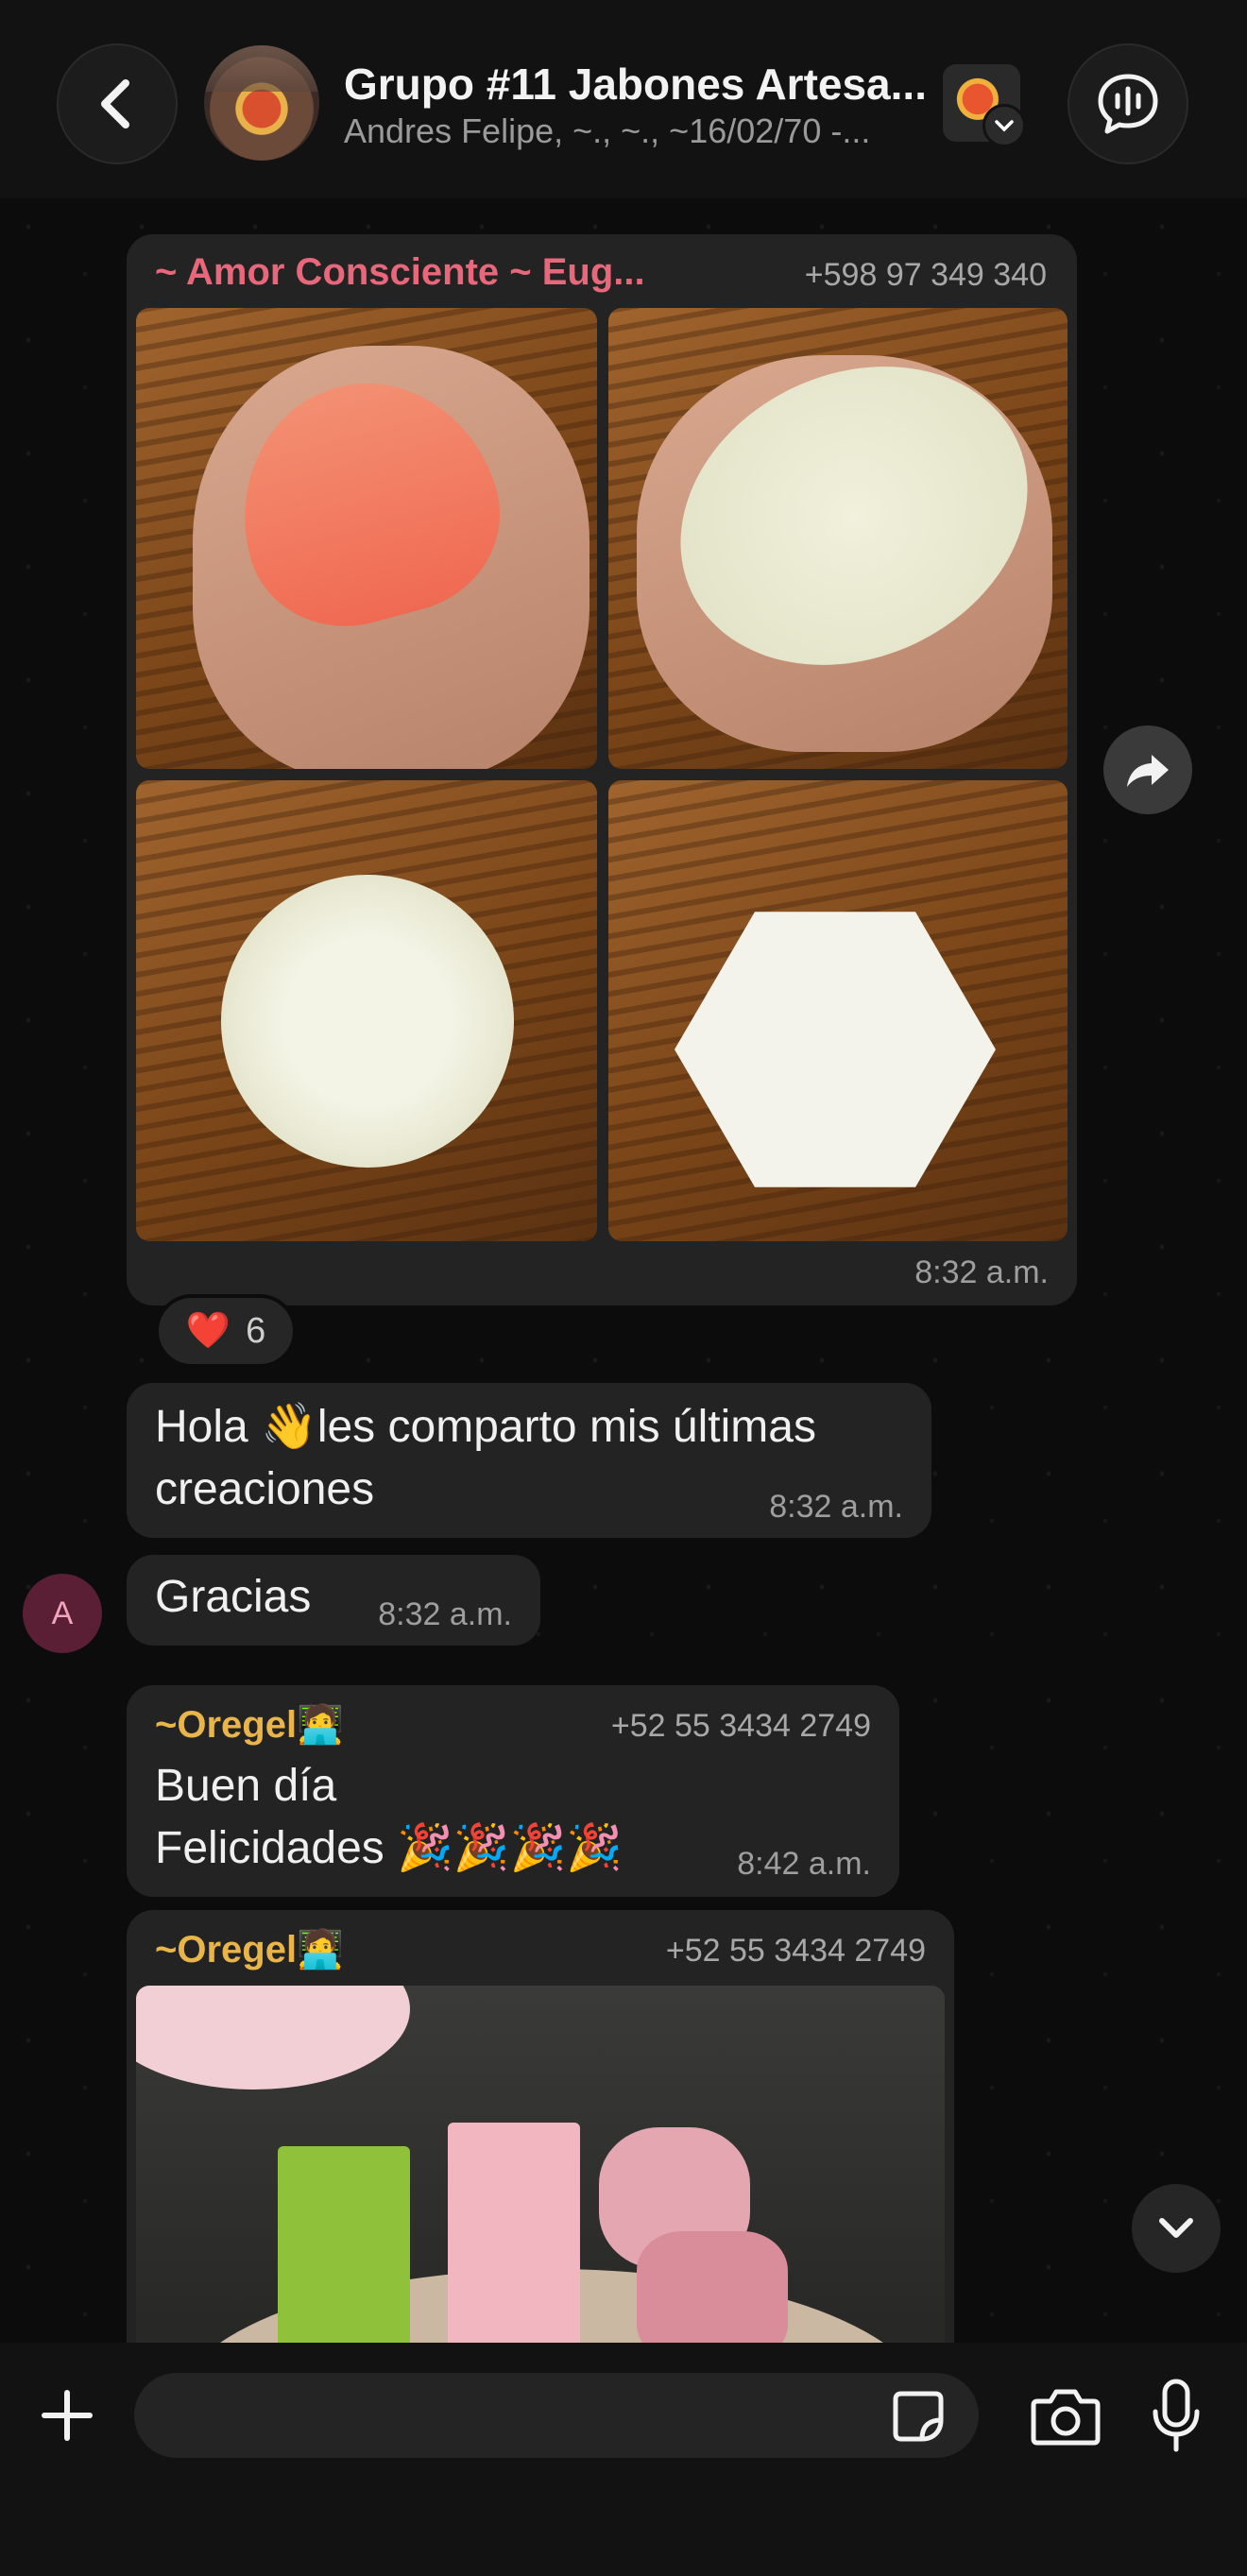 Image resolution: width=1247 pixels, height=2576 pixels. What do you see at coordinates (485, 1427) in the screenshot?
I see `message-text-line: Hola 👋les comparto mis últimas` at bounding box center [485, 1427].